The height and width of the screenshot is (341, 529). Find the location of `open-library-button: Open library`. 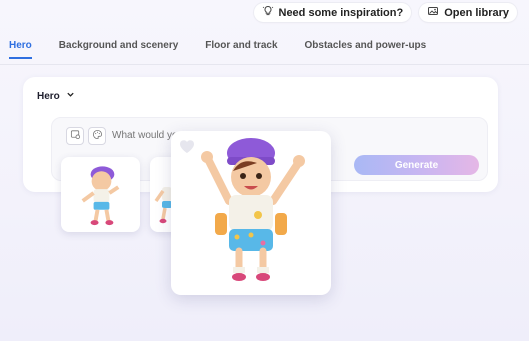

open-library-button: Open library is located at coordinates (468, 12).